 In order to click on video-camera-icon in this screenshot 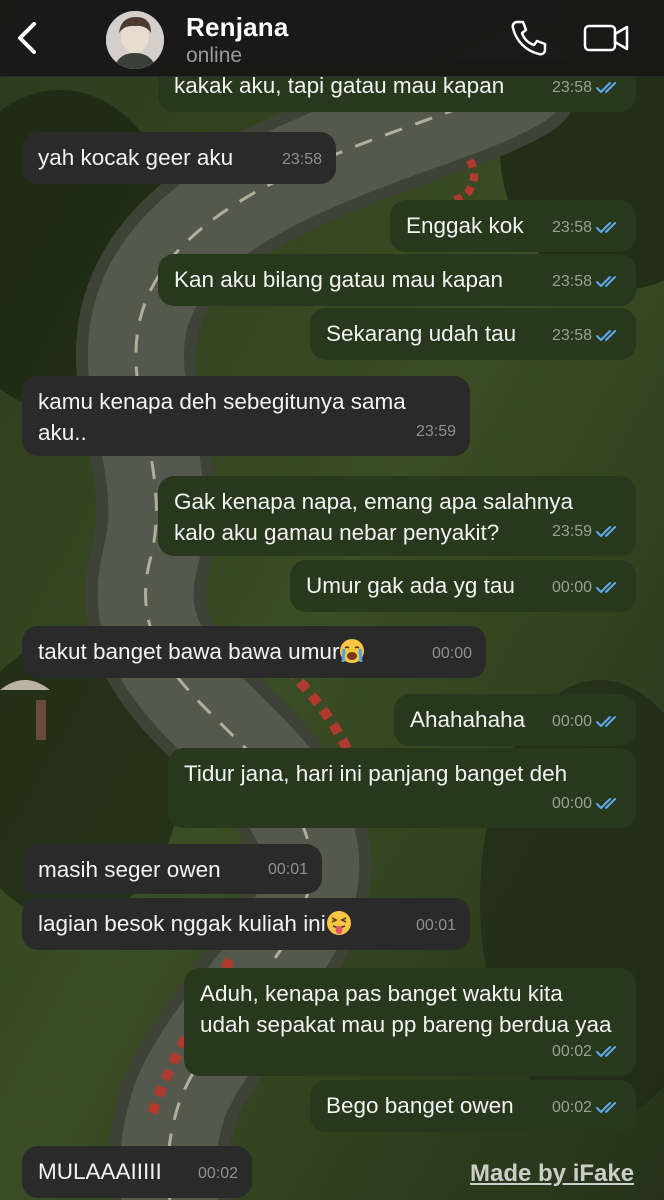, I will do `click(606, 38)`.